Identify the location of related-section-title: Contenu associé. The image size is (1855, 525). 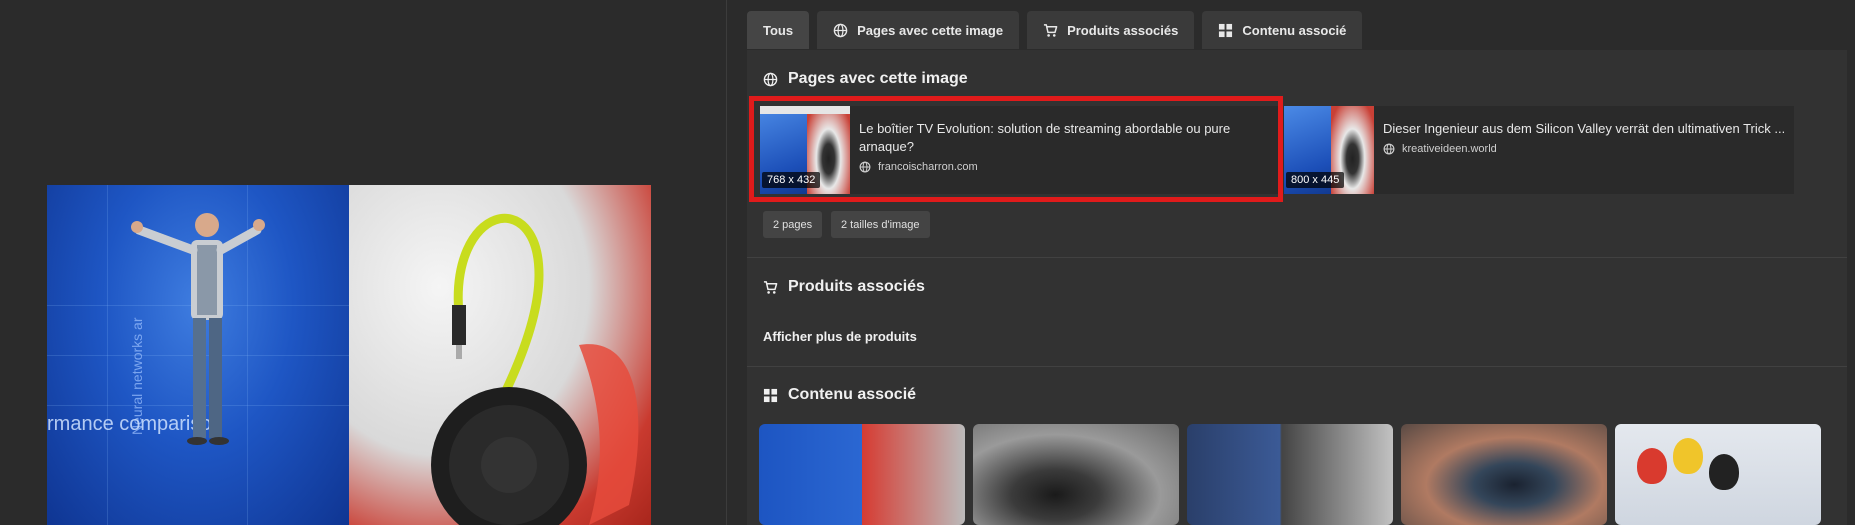
(839, 395).